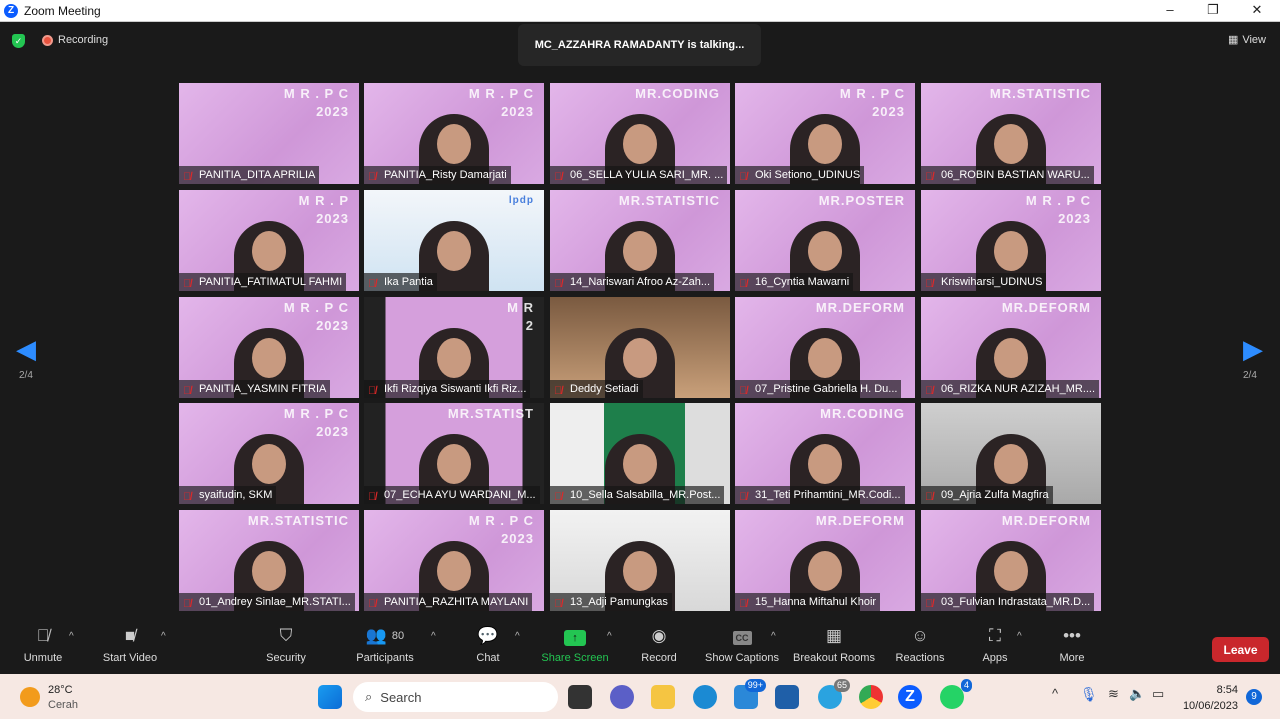  I want to click on share-screen-button: ↑ Share Screen, so click(575, 644).